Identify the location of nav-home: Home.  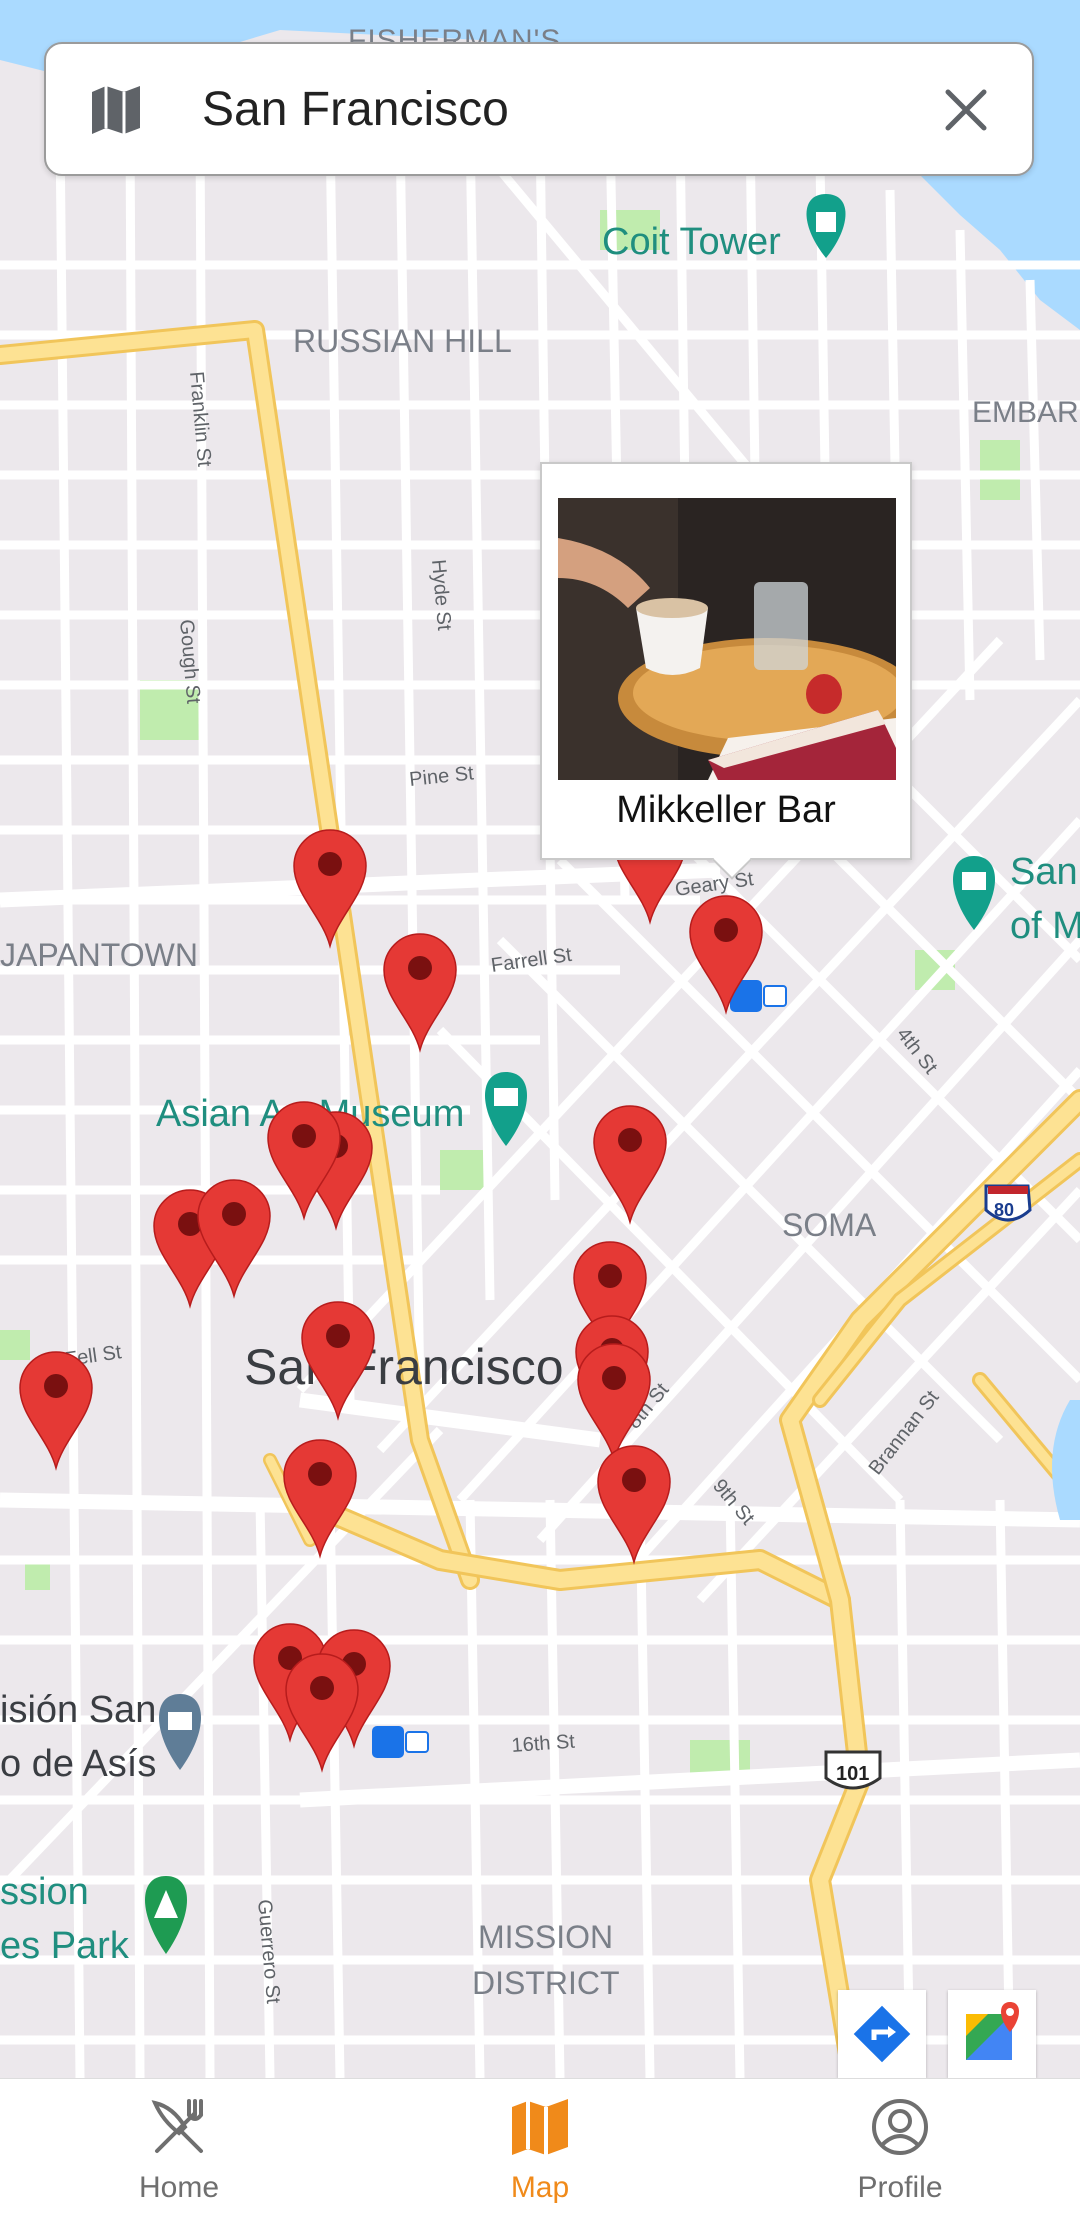
(179, 2149).